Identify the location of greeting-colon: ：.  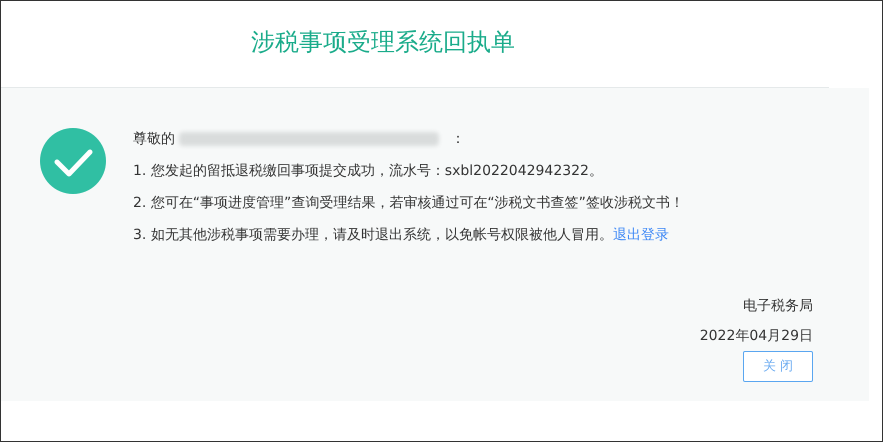
(458, 139).